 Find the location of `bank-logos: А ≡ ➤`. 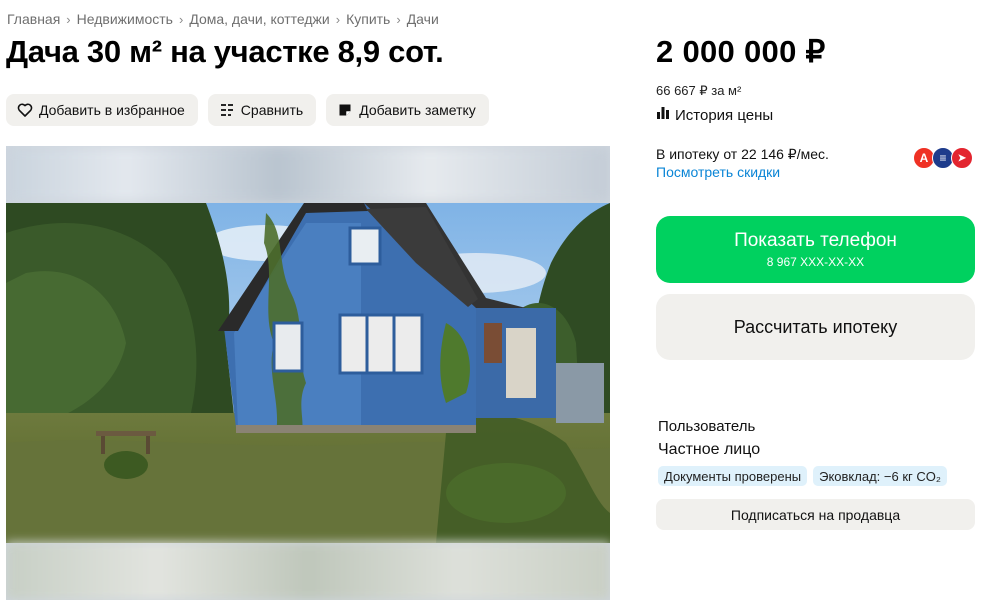

bank-logos: А ≡ ➤ is located at coordinates (944, 158).